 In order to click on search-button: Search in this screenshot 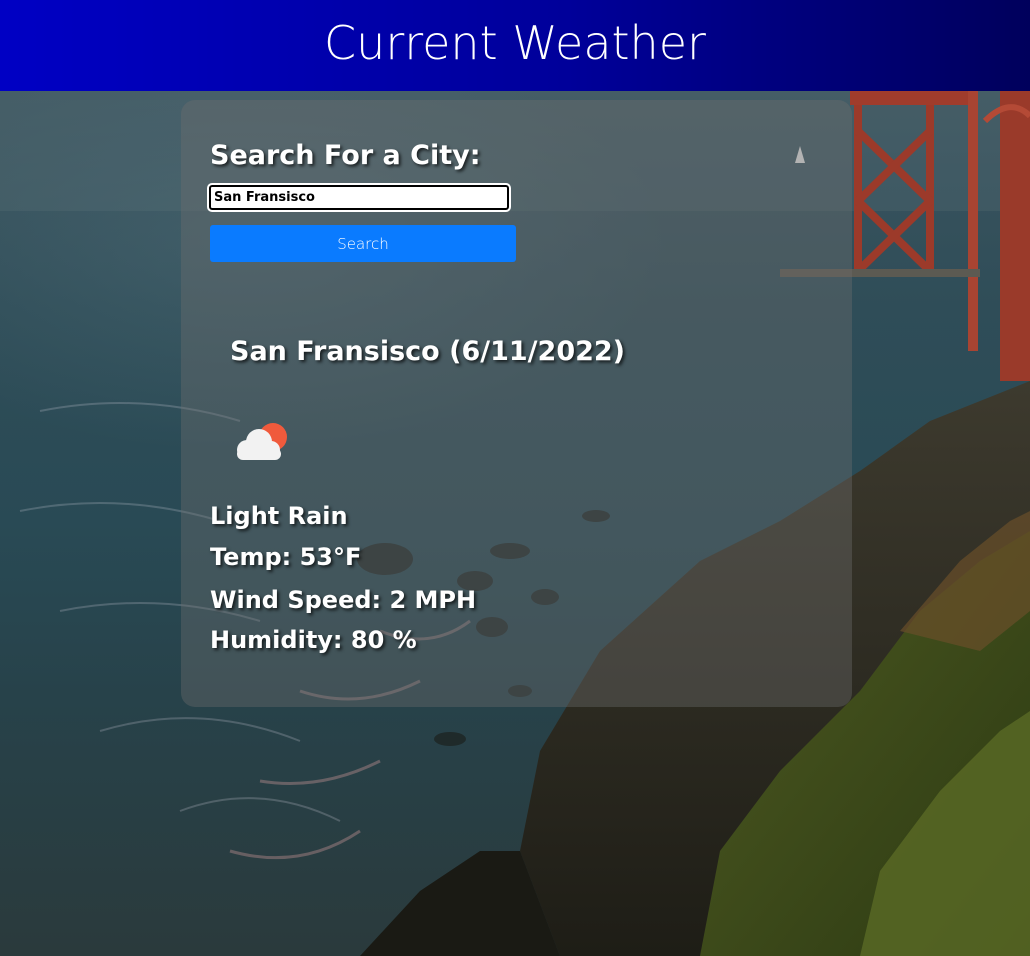, I will do `click(363, 243)`.